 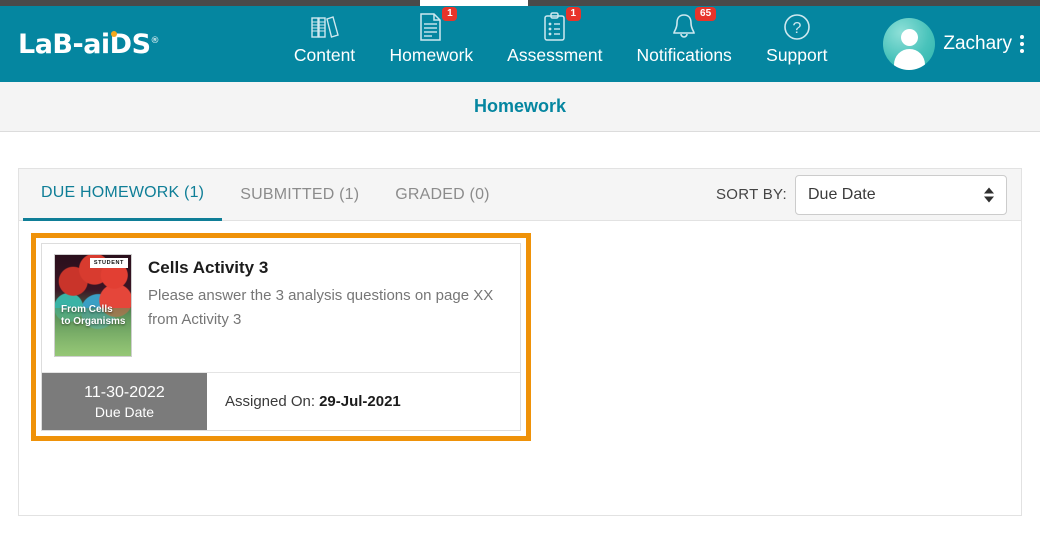 What do you see at coordinates (1022, 44) in the screenshot?
I see `kebab-menu-icon` at bounding box center [1022, 44].